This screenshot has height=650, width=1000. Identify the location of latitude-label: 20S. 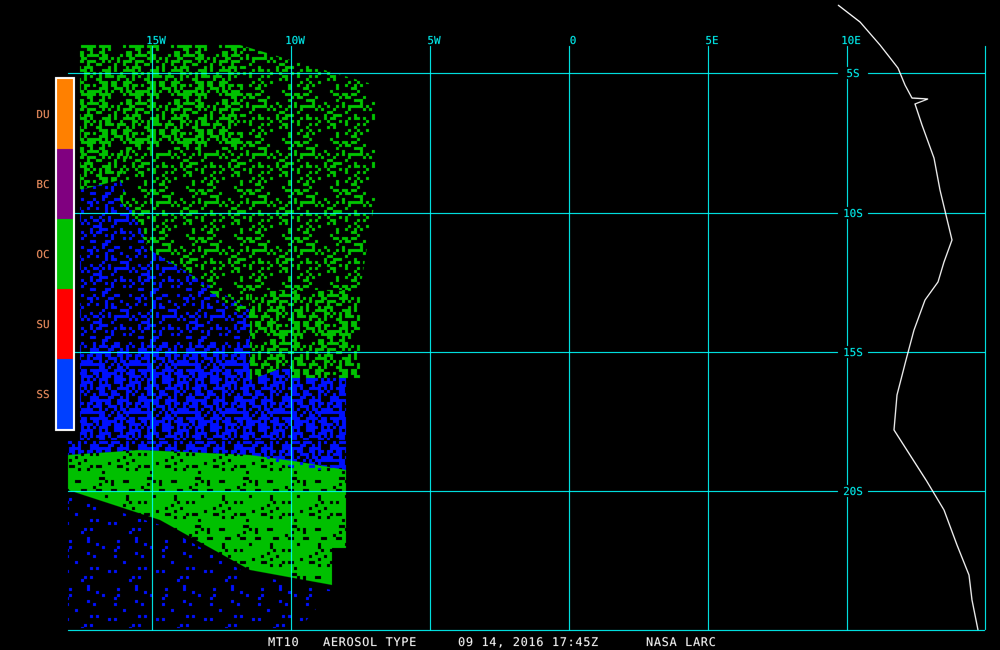
(853, 491).